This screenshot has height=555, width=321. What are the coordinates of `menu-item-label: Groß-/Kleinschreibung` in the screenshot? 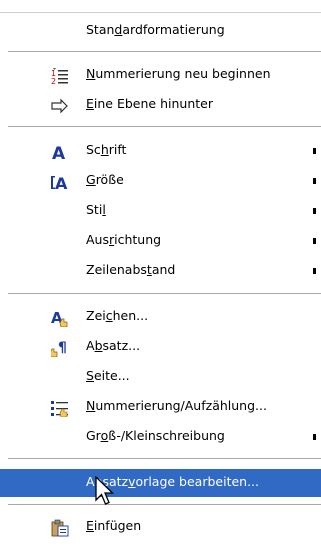 It's located at (155, 435).